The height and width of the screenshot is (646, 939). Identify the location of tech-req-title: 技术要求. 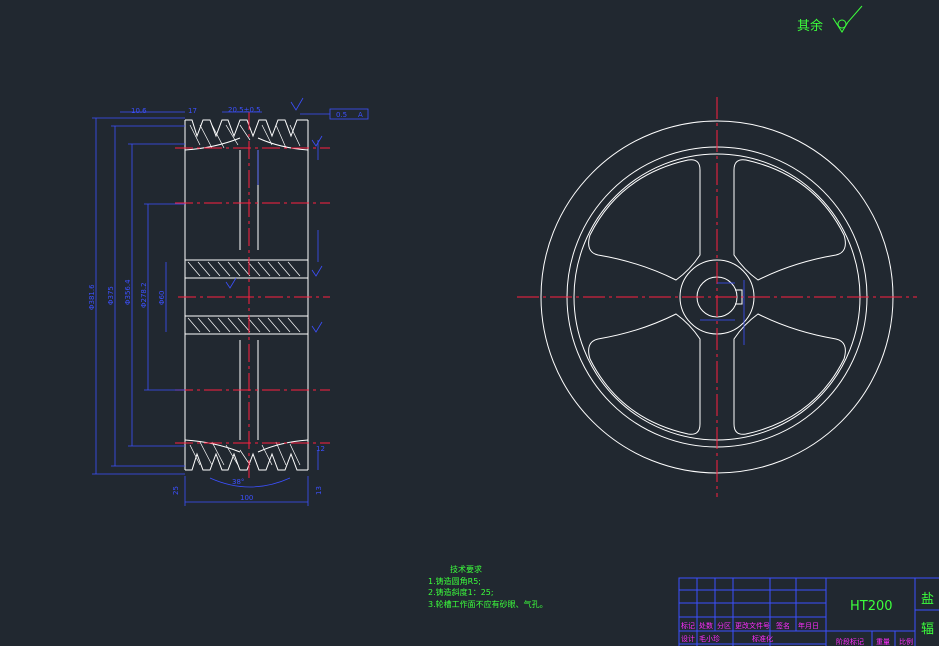
(466, 569).